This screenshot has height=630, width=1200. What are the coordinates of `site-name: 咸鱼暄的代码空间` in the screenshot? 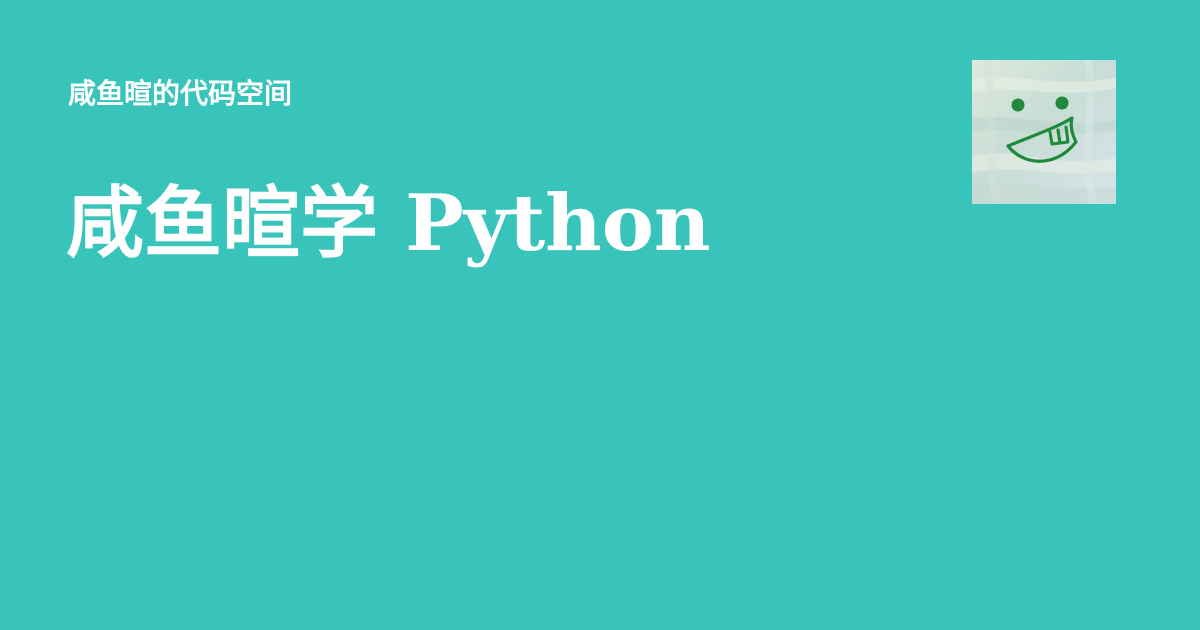 It's located at (180, 94).